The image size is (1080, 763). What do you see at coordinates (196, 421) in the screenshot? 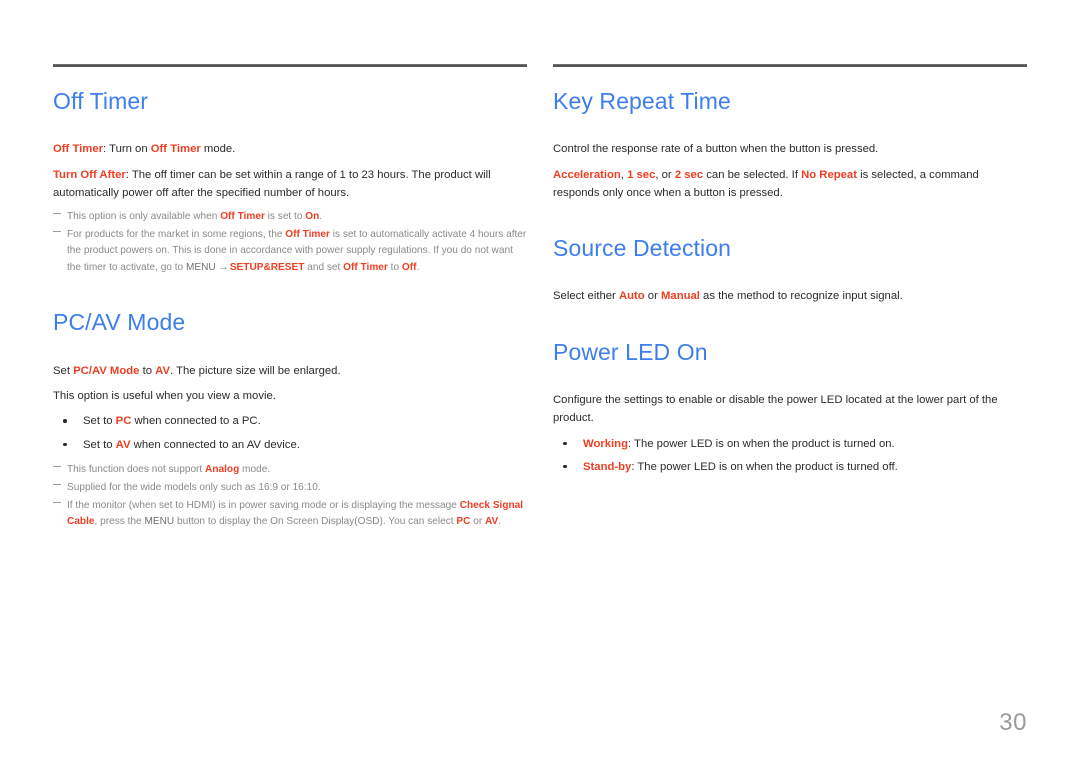
I see `text-run: when connected to a PC.` at bounding box center [196, 421].